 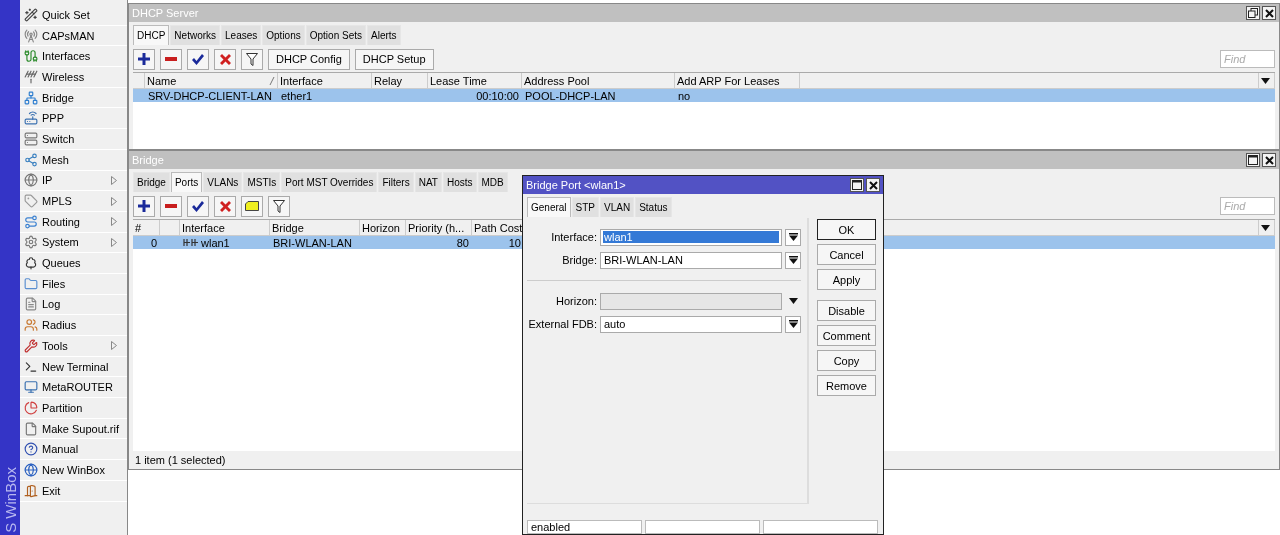 I want to click on window-title: Bridge, so click(x=148, y=160).